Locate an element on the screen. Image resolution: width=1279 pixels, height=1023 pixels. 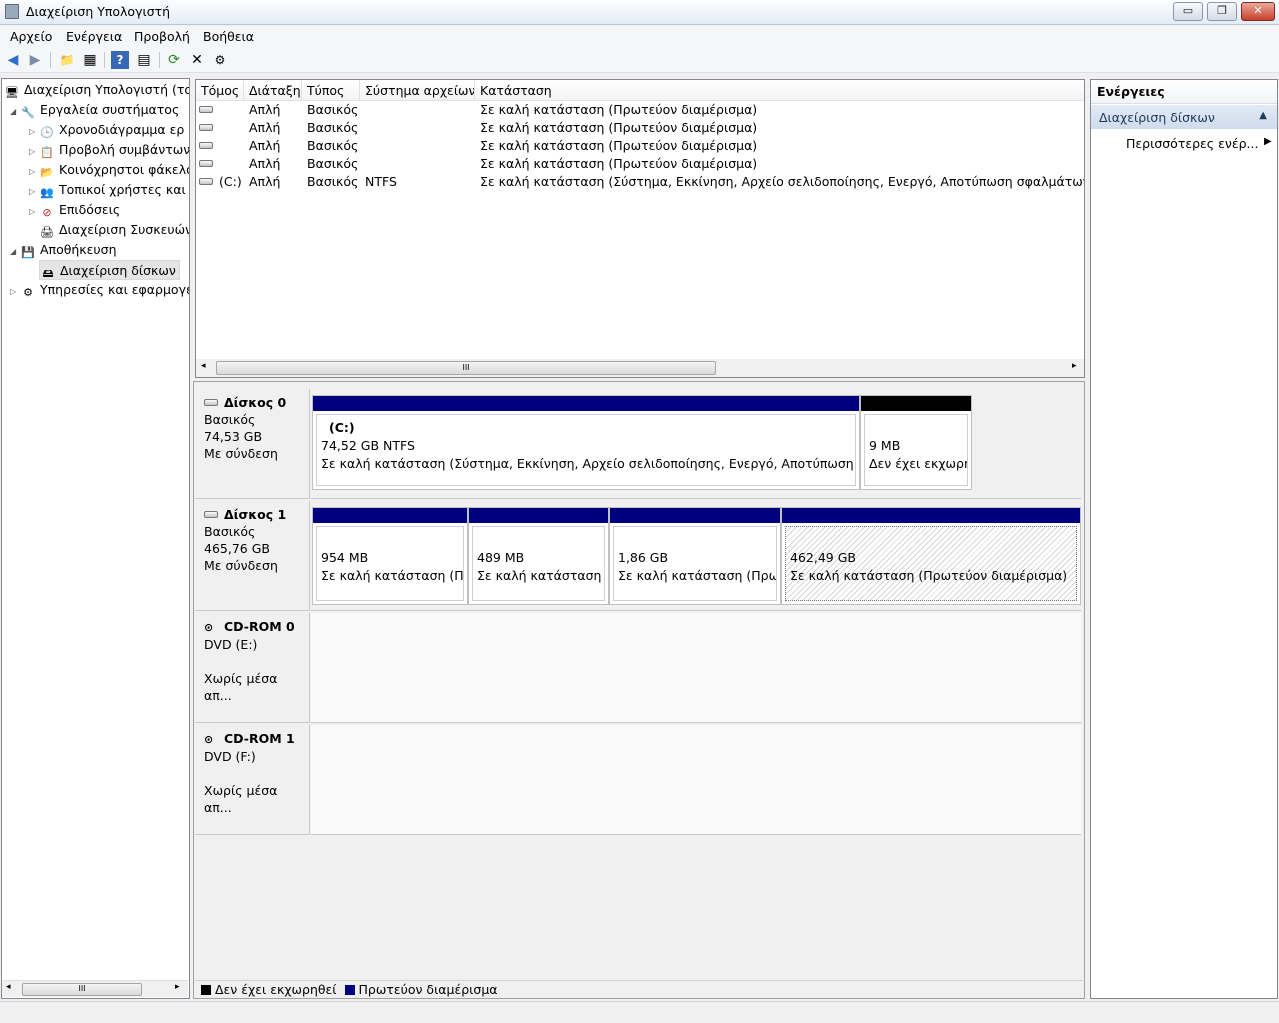
disk-name: Δίσκος 1 is located at coordinates (255, 514).